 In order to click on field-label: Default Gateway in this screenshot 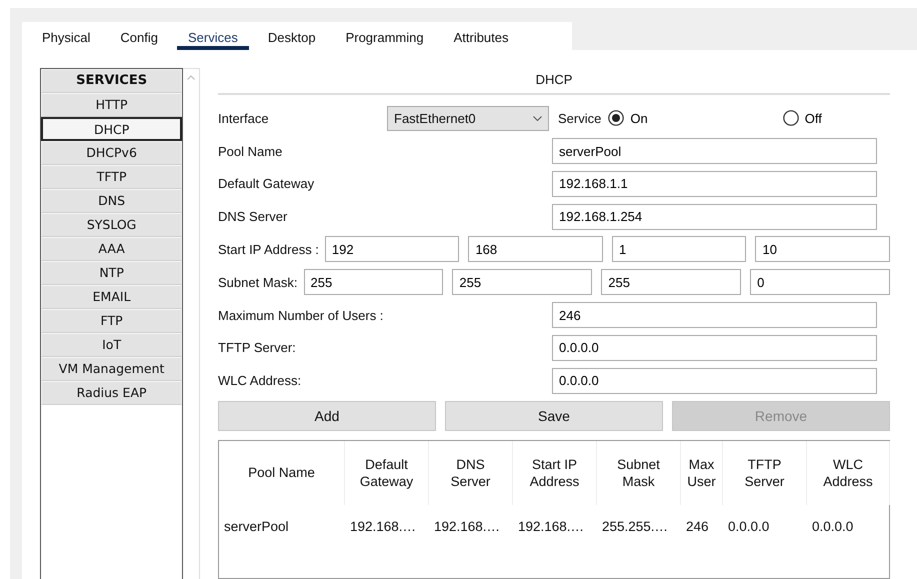, I will do `click(267, 184)`.